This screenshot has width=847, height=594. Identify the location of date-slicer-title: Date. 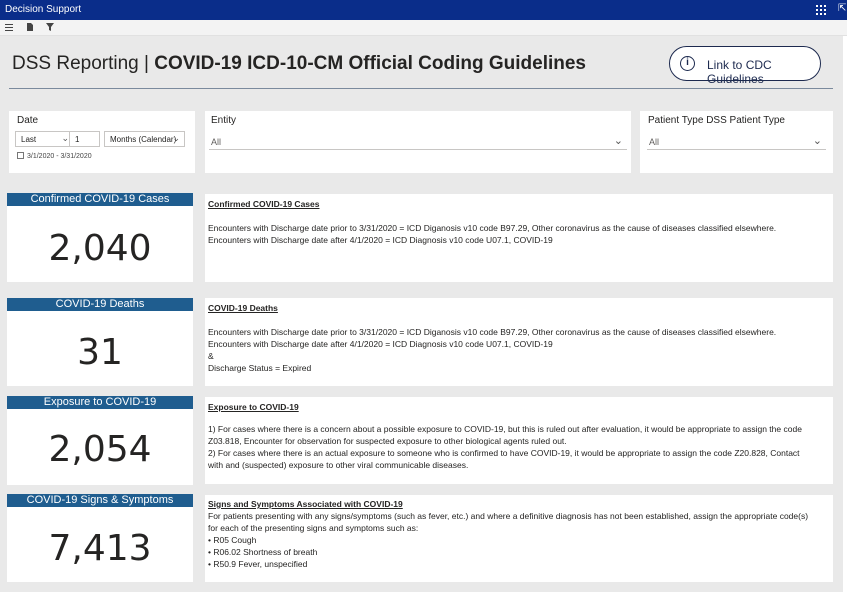
(28, 120).